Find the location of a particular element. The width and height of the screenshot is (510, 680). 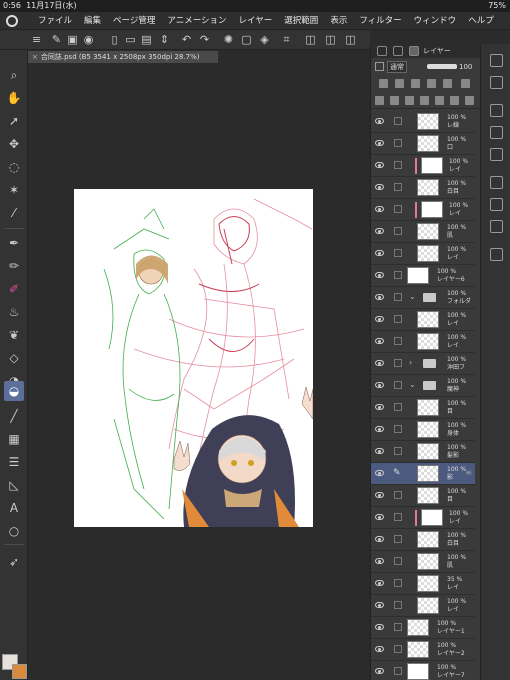

ruler-icon: ◺ is located at coordinates (14, 485).